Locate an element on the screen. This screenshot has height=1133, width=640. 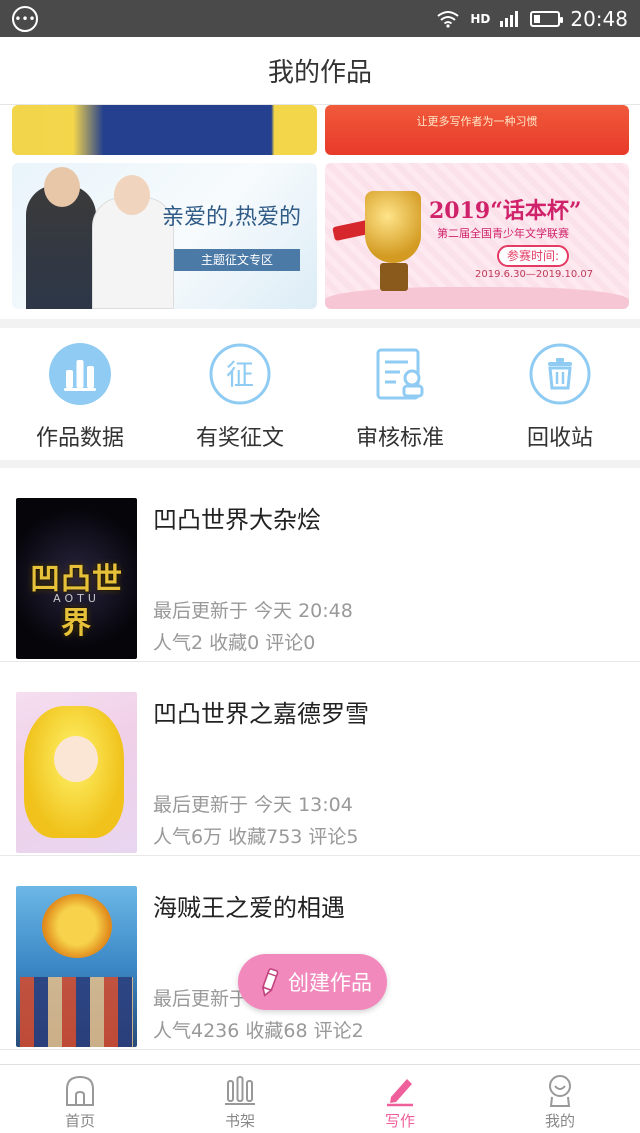
network-type: HD is located at coordinates (480, 18).